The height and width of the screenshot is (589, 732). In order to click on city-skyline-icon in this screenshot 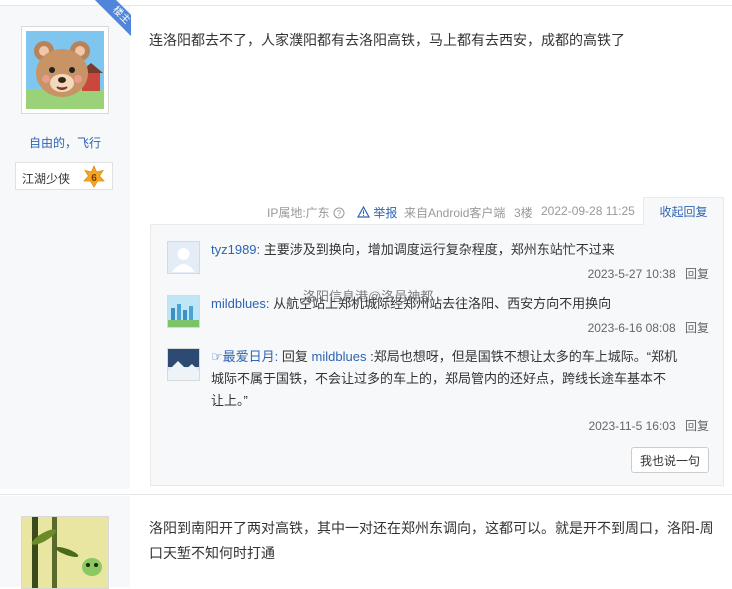, I will do `click(183, 311)`.